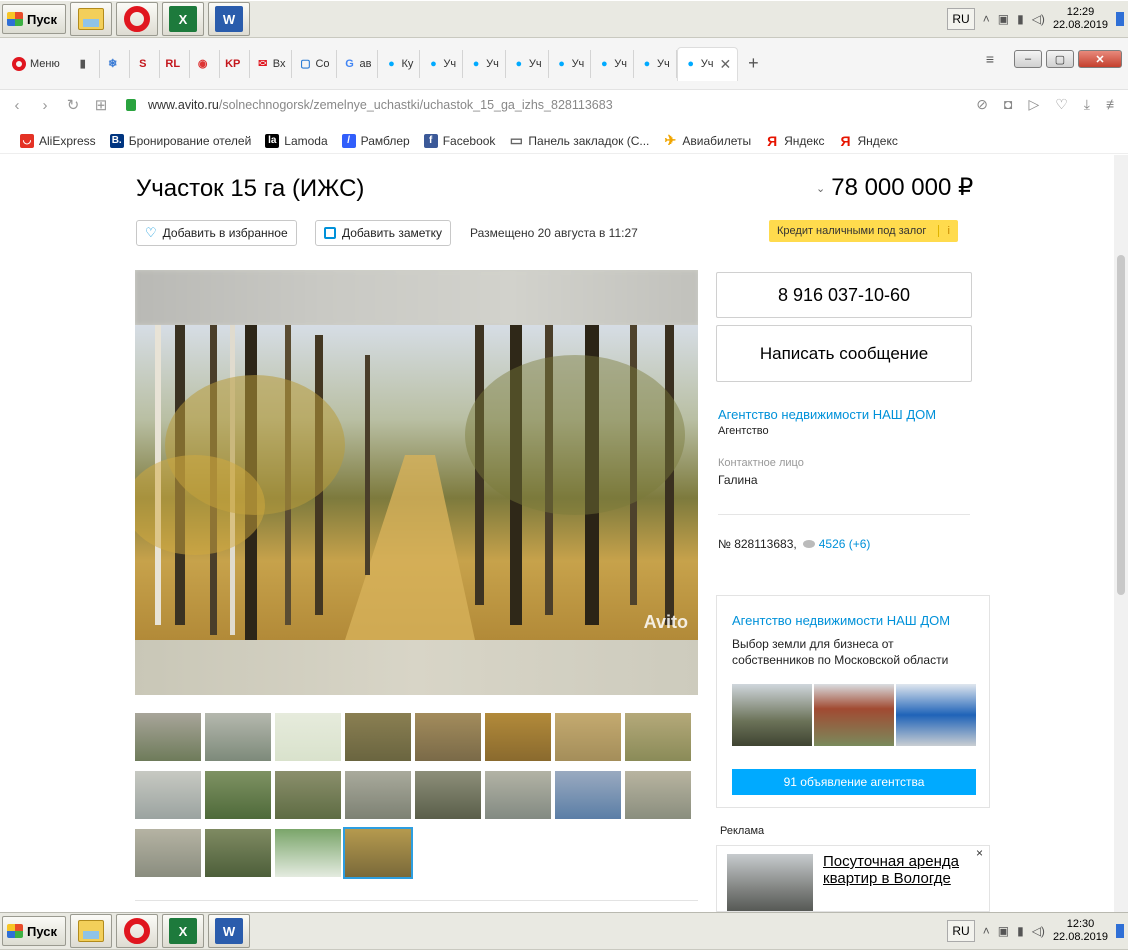 This screenshot has height=950, width=1128. Describe the element at coordinates (854, 782) in the screenshot. I see `agency-listings-button: 91 объявление агентства` at that location.